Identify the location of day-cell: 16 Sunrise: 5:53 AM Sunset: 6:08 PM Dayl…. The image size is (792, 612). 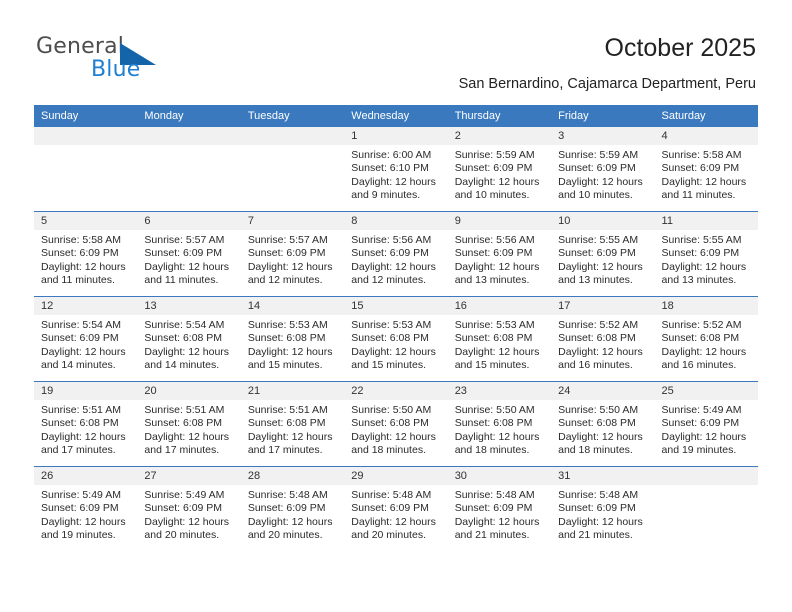
(499, 339).